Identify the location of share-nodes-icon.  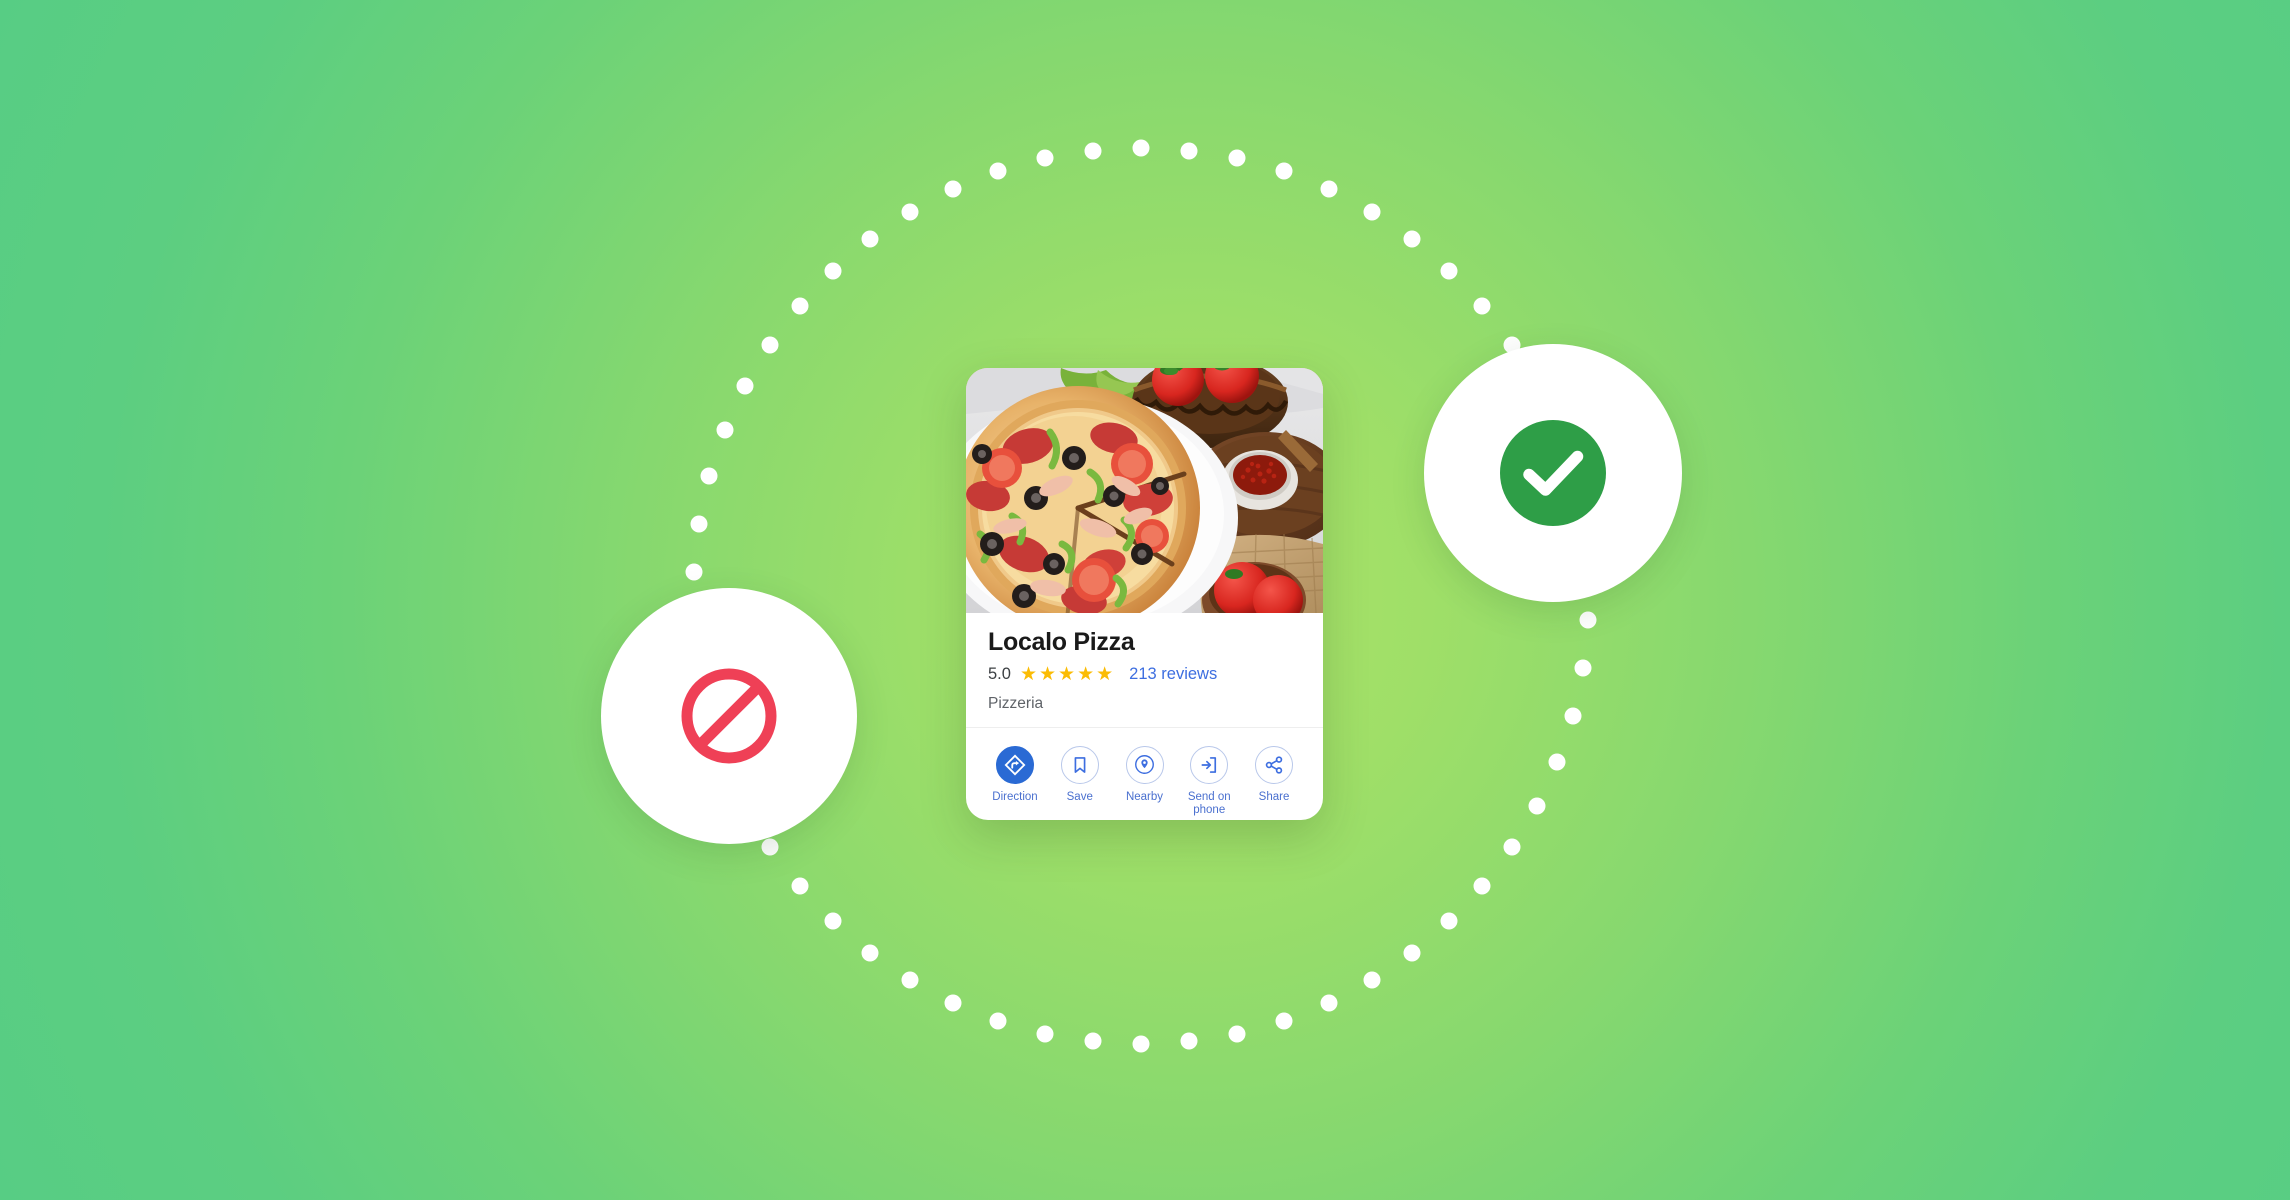
(1274, 764).